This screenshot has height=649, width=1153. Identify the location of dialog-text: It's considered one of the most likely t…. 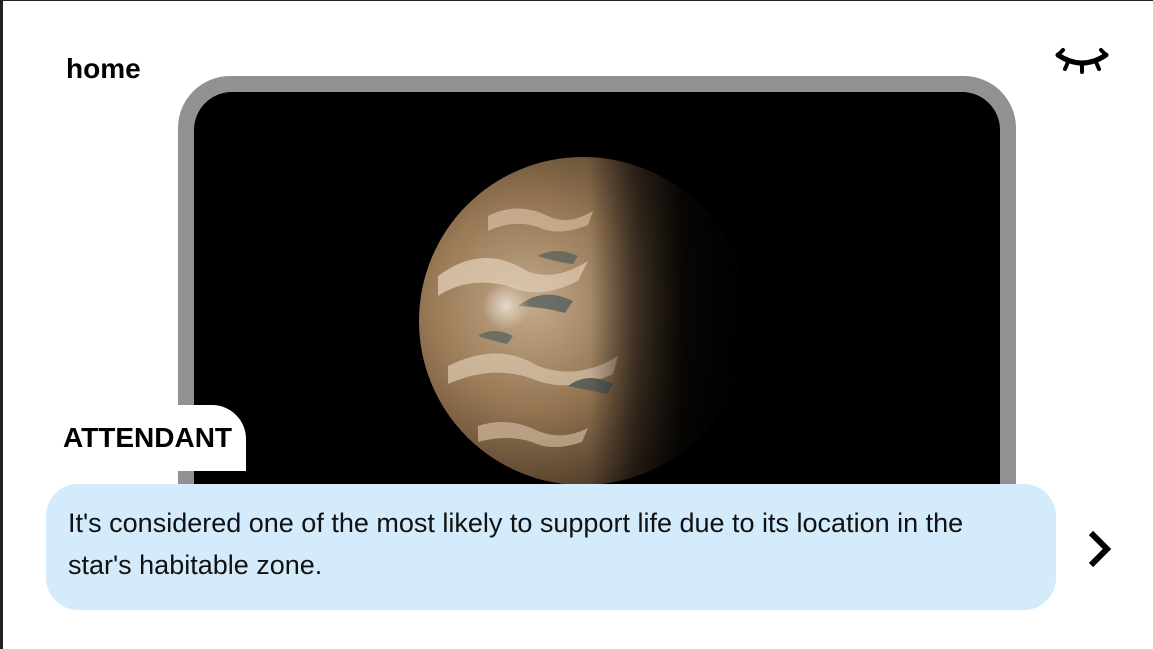
(516, 544).